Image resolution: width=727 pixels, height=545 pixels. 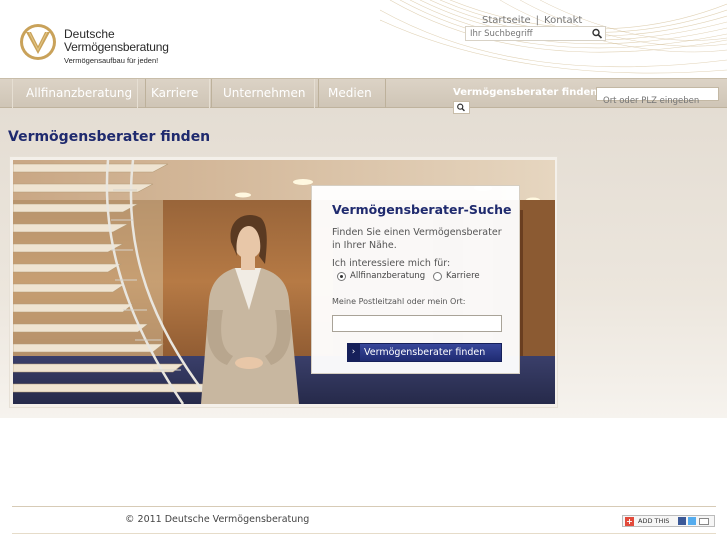 I want to click on plus-icon: +, so click(x=629, y=521).